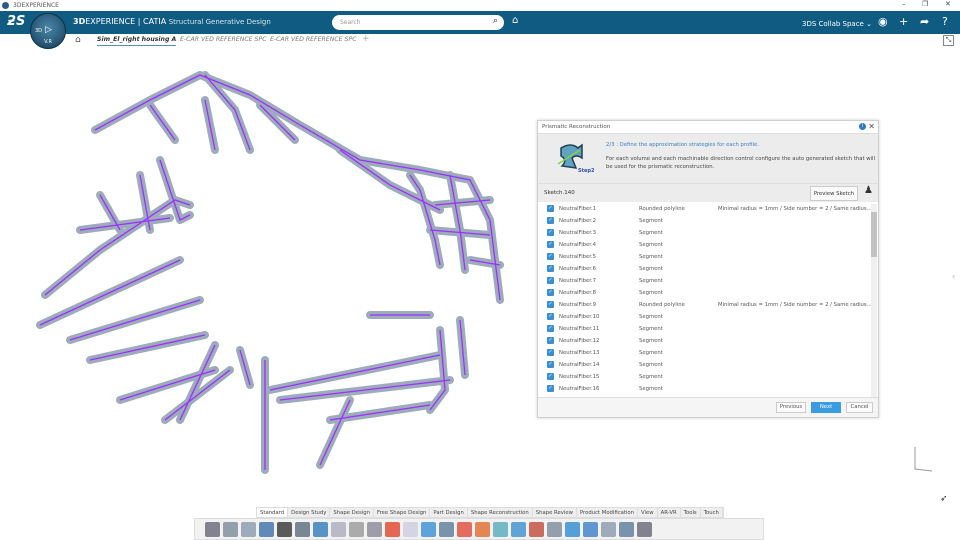 The image size is (960, 540). Describe the element at coordinates (644, 529) in the screenshot. I see `render-icon` at that location.